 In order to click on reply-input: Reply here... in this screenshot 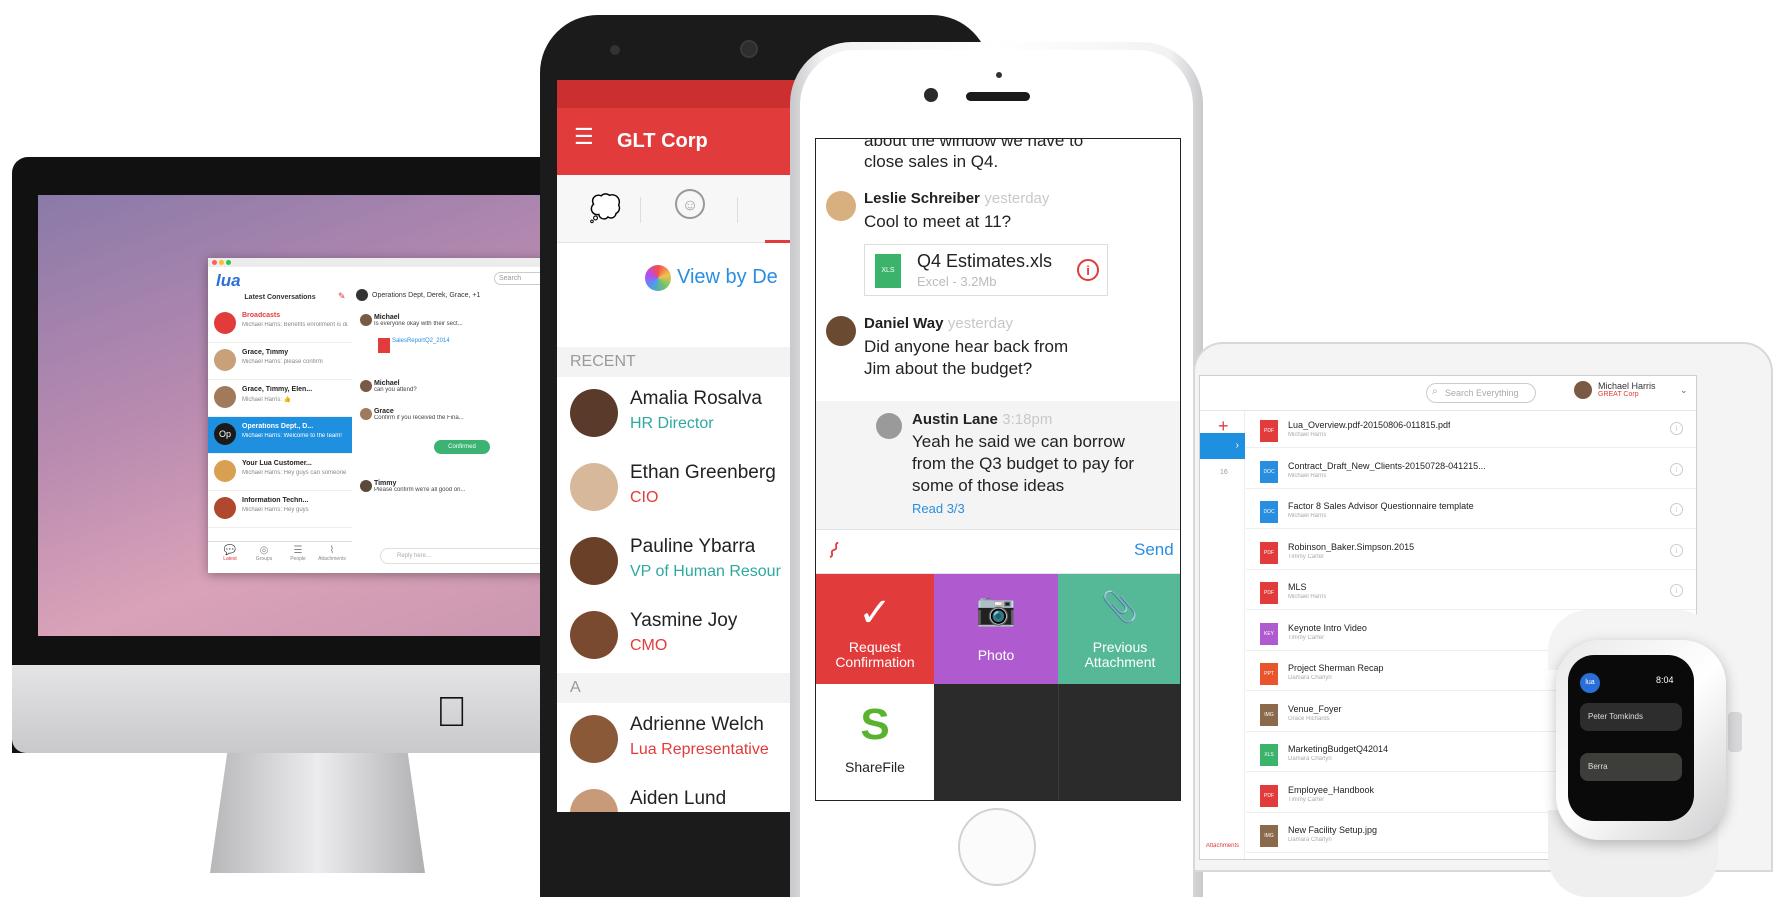, I will do `click(470, 556)`.